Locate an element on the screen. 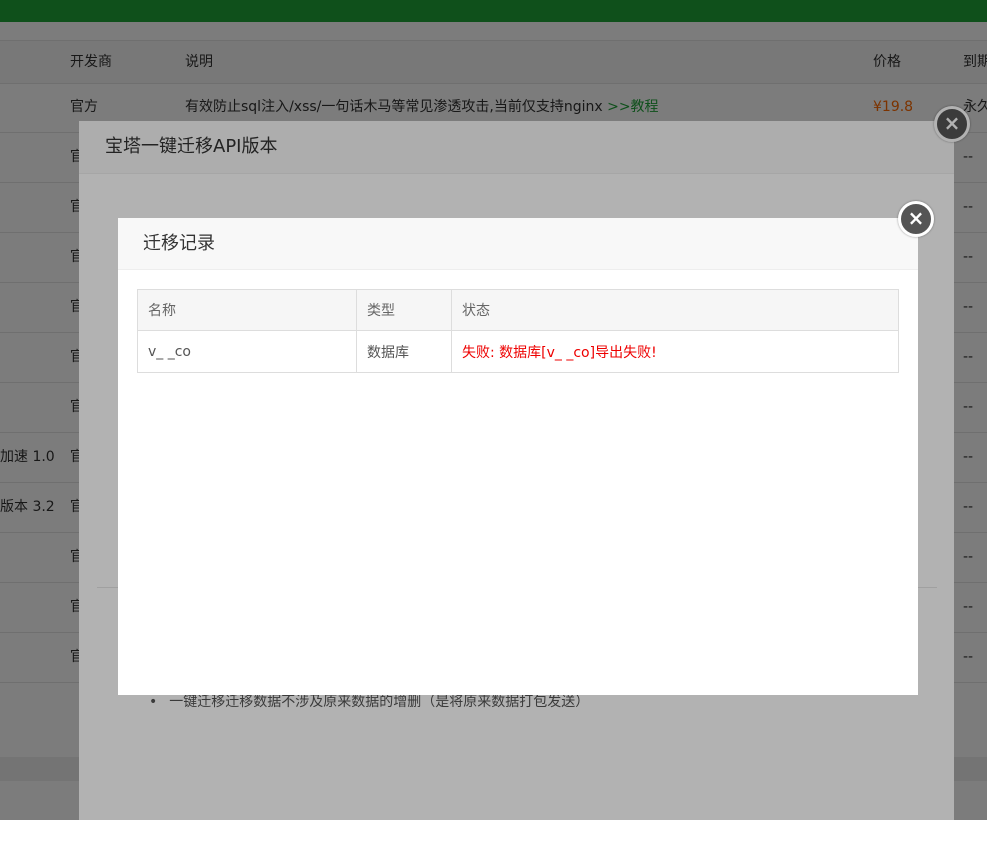  record-status: 失败: 数据库[v_ _co]导出失败! is located at coordinates (675, 351).